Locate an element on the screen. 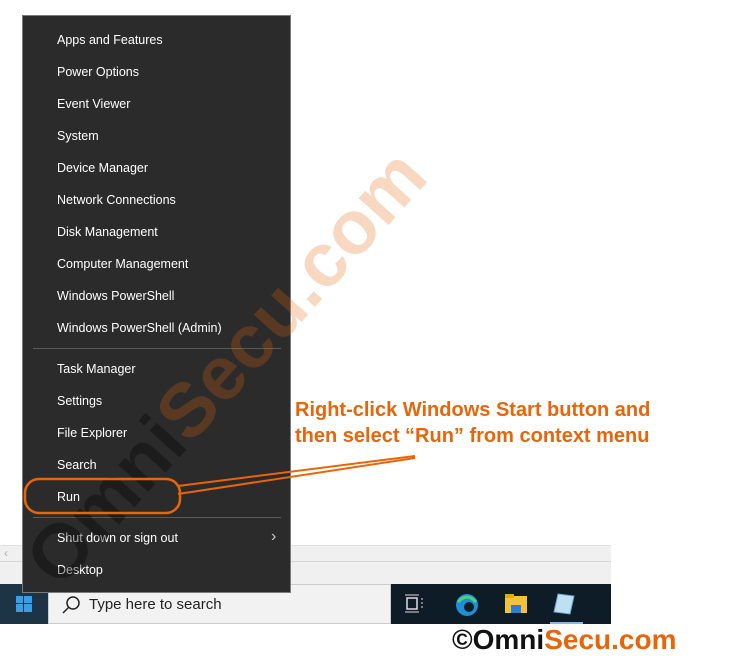 The image size is (739, 662). menu-item-event-viewer: Event Viewer is located at coordinates (156, 104).